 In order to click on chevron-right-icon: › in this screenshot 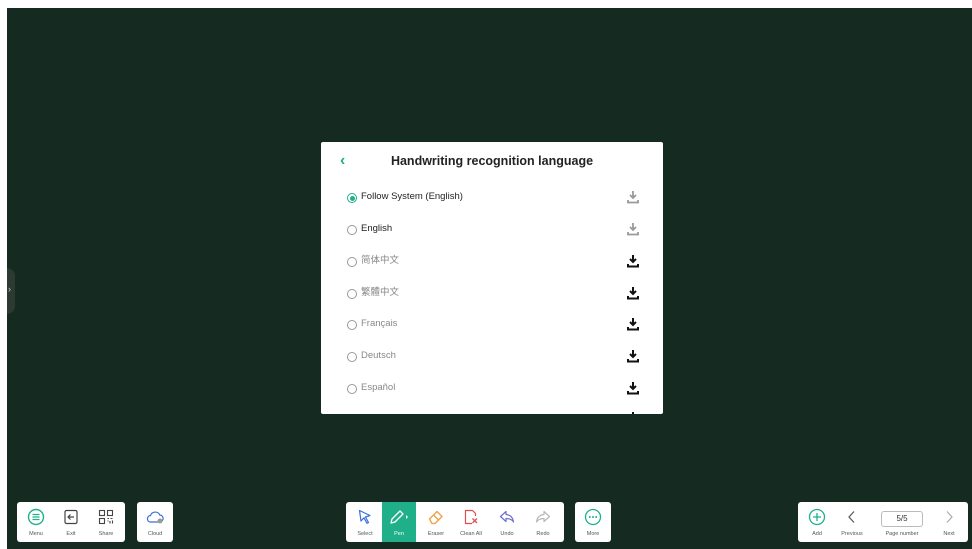, I will do `click(9, 289)`.